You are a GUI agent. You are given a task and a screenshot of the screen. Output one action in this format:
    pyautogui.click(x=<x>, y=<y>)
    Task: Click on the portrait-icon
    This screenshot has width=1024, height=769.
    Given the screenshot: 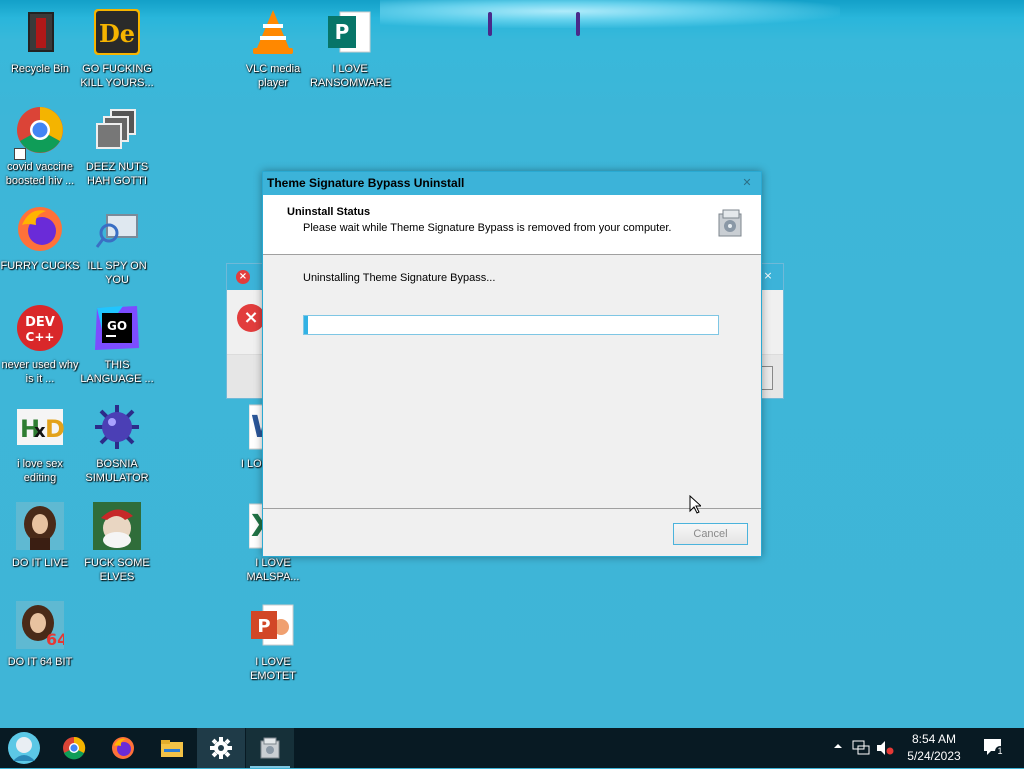 What is the action you would take?
    pyautogui.click(x=40, y=526)
    